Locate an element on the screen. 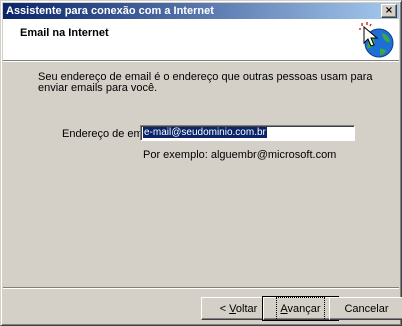 This screenshot has height=326, width=402. email-field: e-mail@seudominio.com.br is located at coordinates (247, 133).